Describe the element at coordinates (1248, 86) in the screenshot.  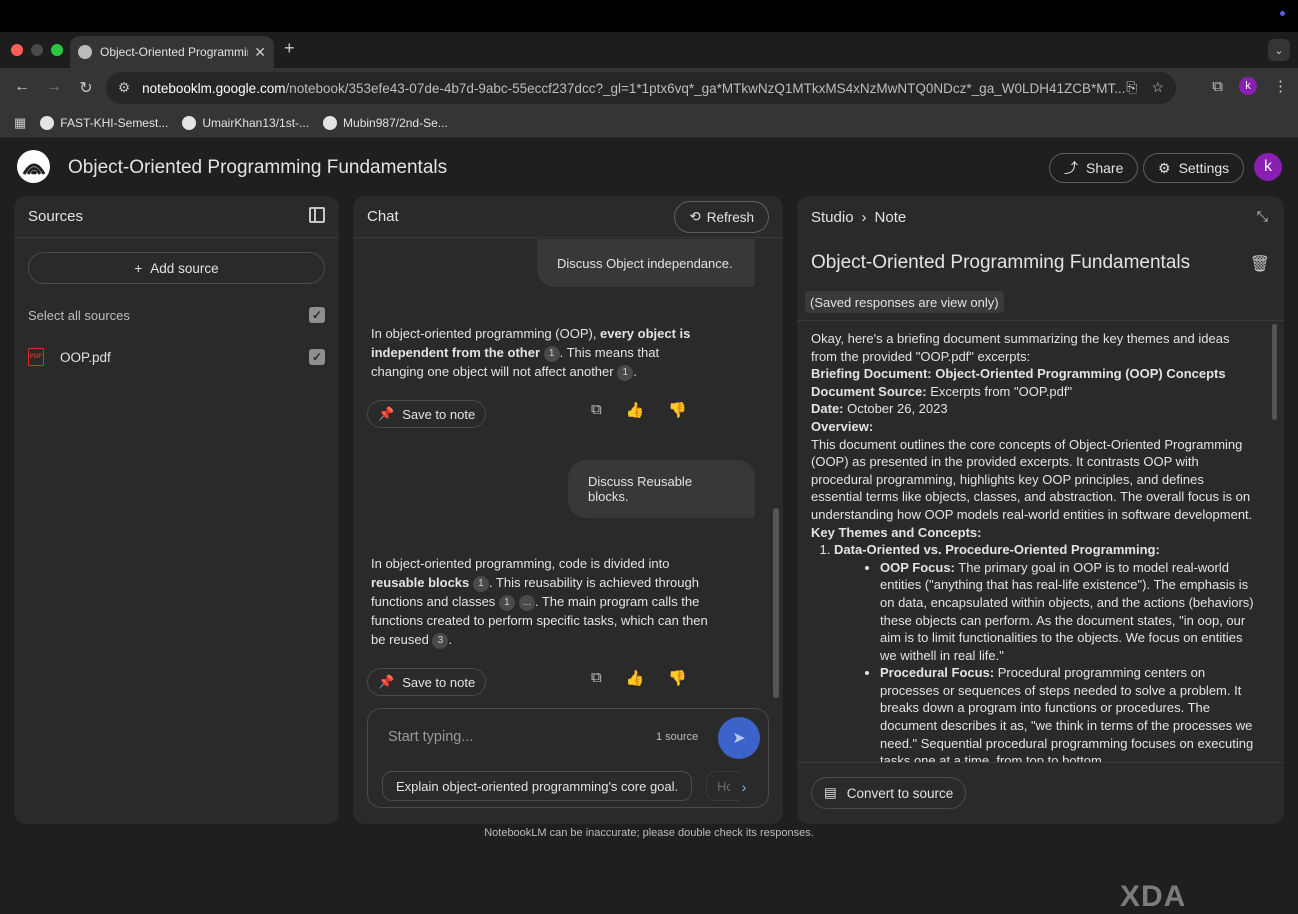
I see `profile-avatar: k` at that location.